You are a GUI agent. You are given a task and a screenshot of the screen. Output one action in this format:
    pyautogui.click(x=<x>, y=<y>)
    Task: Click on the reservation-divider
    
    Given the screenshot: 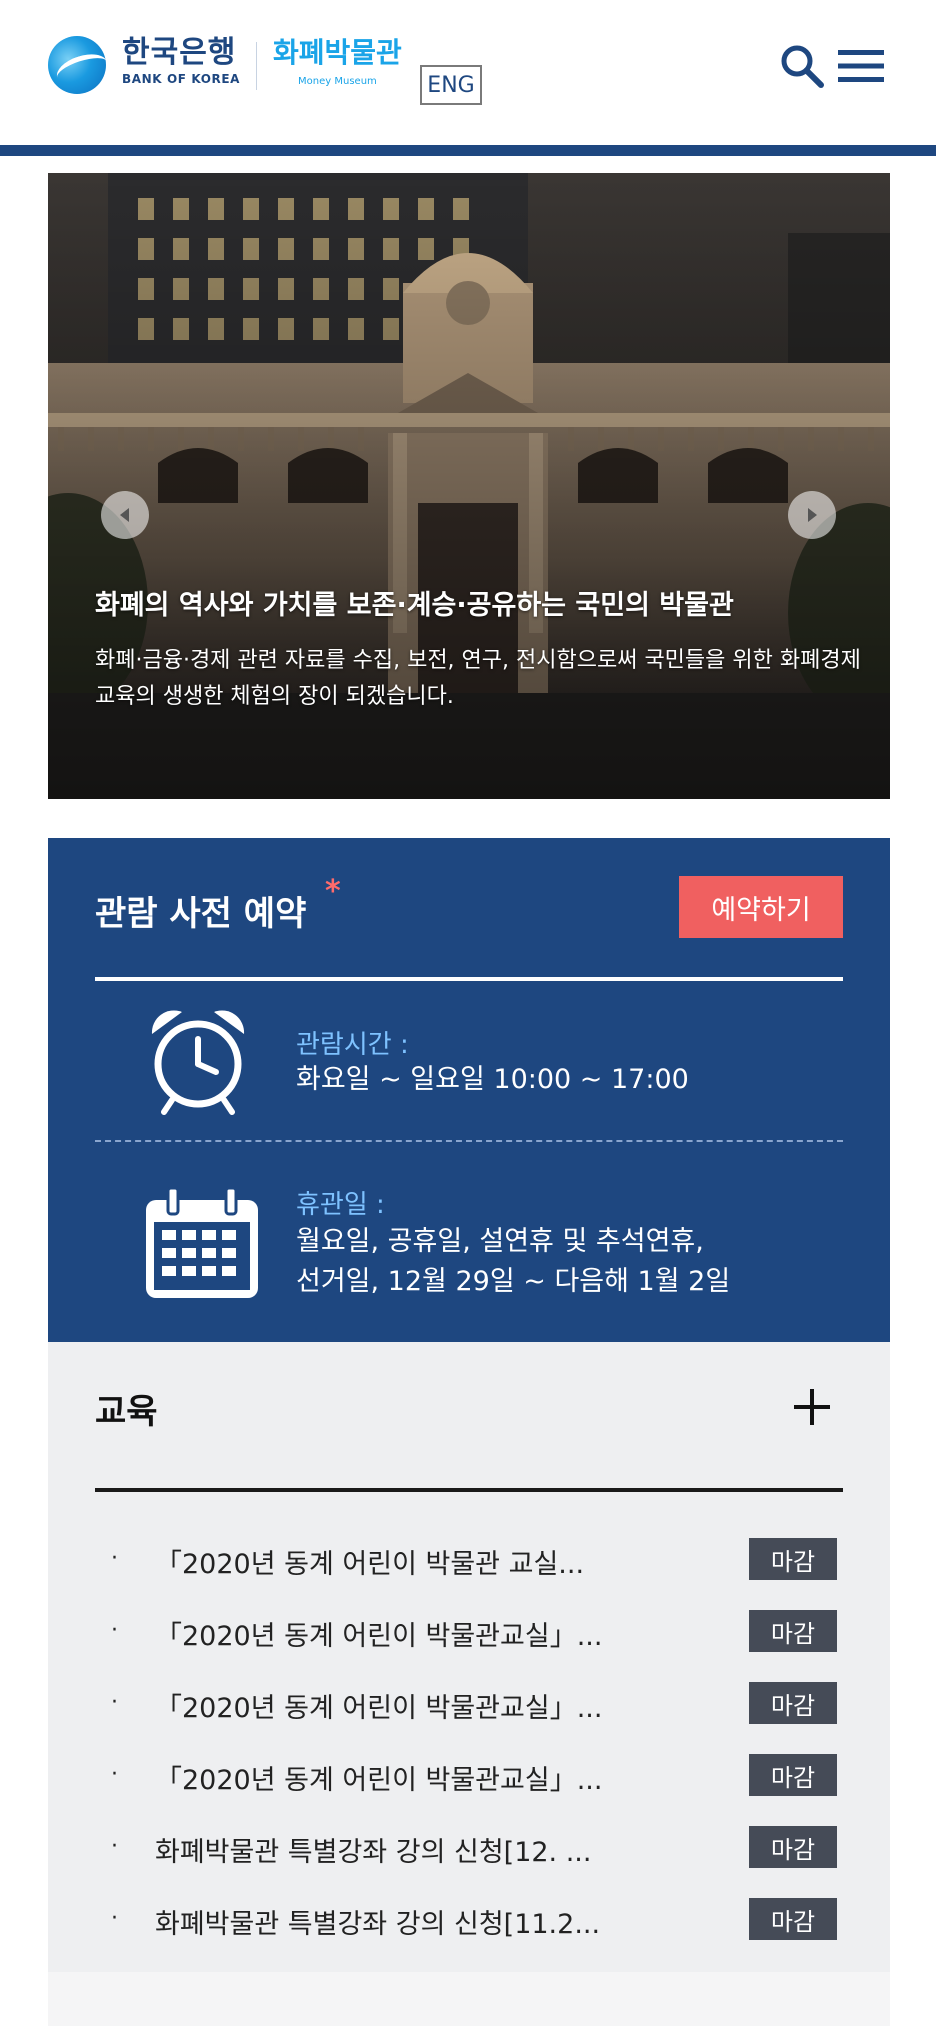 What is the action you would take?
    pyautogui.click(x=469, y=979)
    